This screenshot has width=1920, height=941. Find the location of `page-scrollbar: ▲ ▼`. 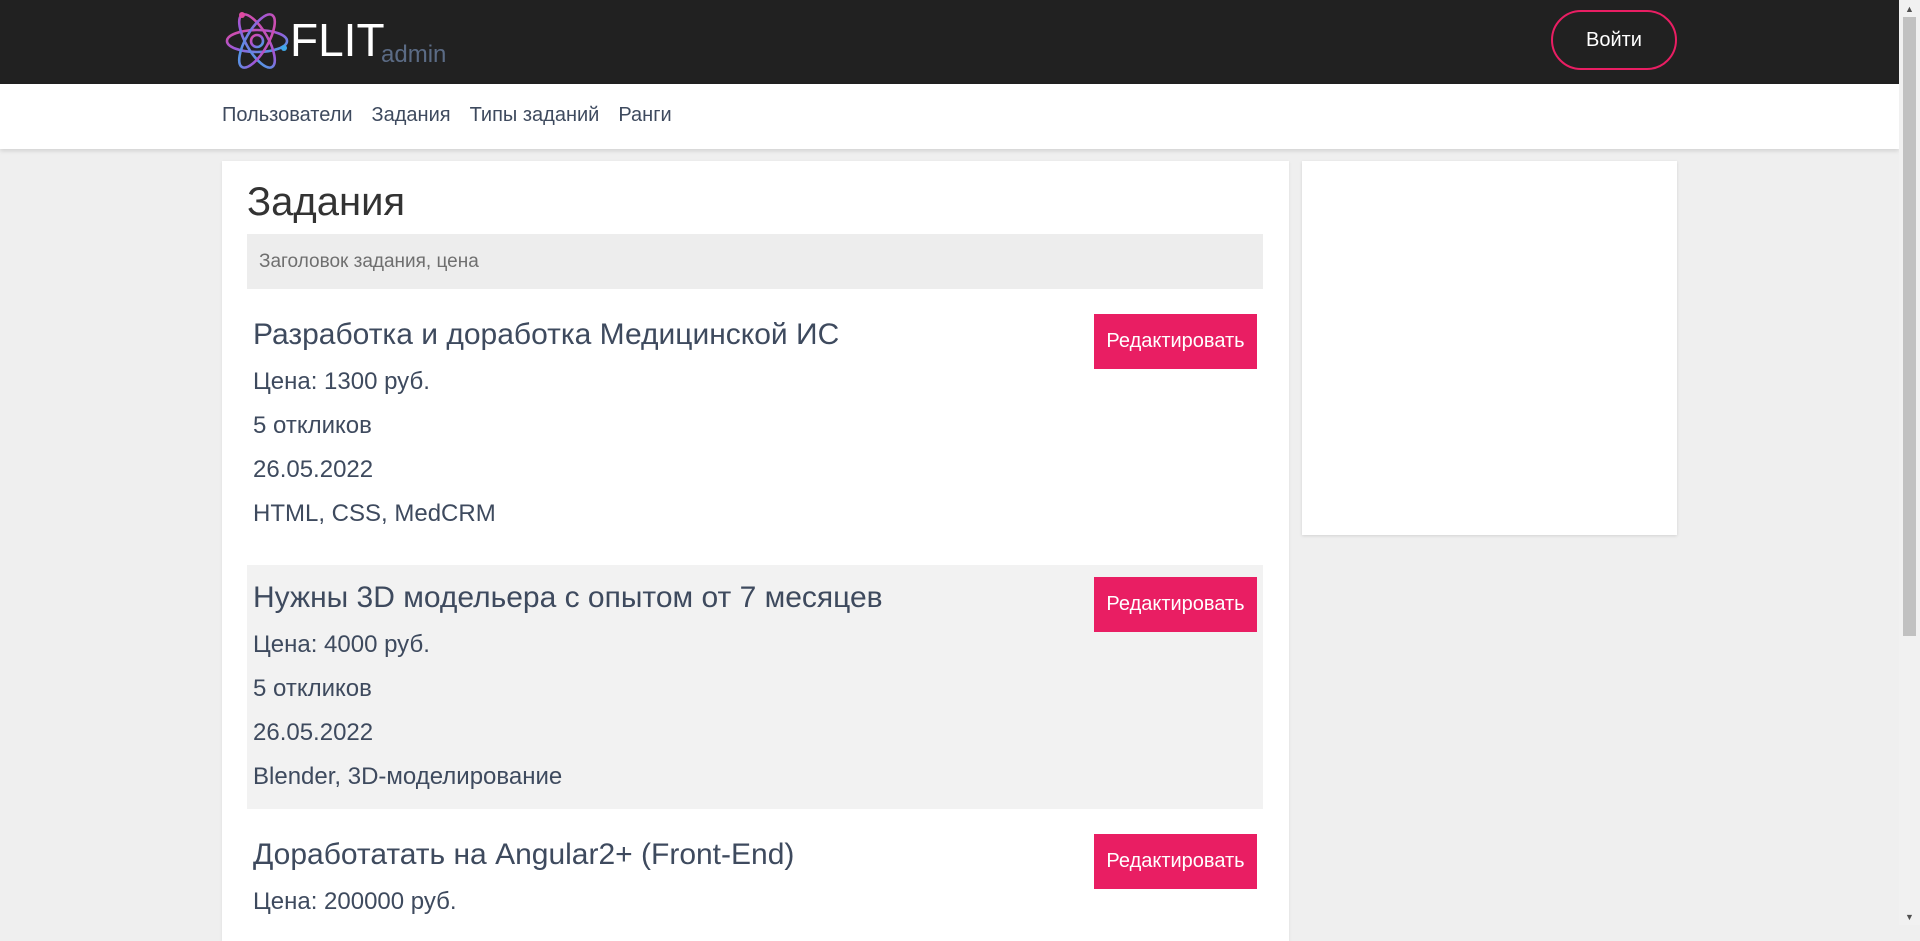

page-scrollbar: ▲ ▼ is located at coordinates (1909, 462).